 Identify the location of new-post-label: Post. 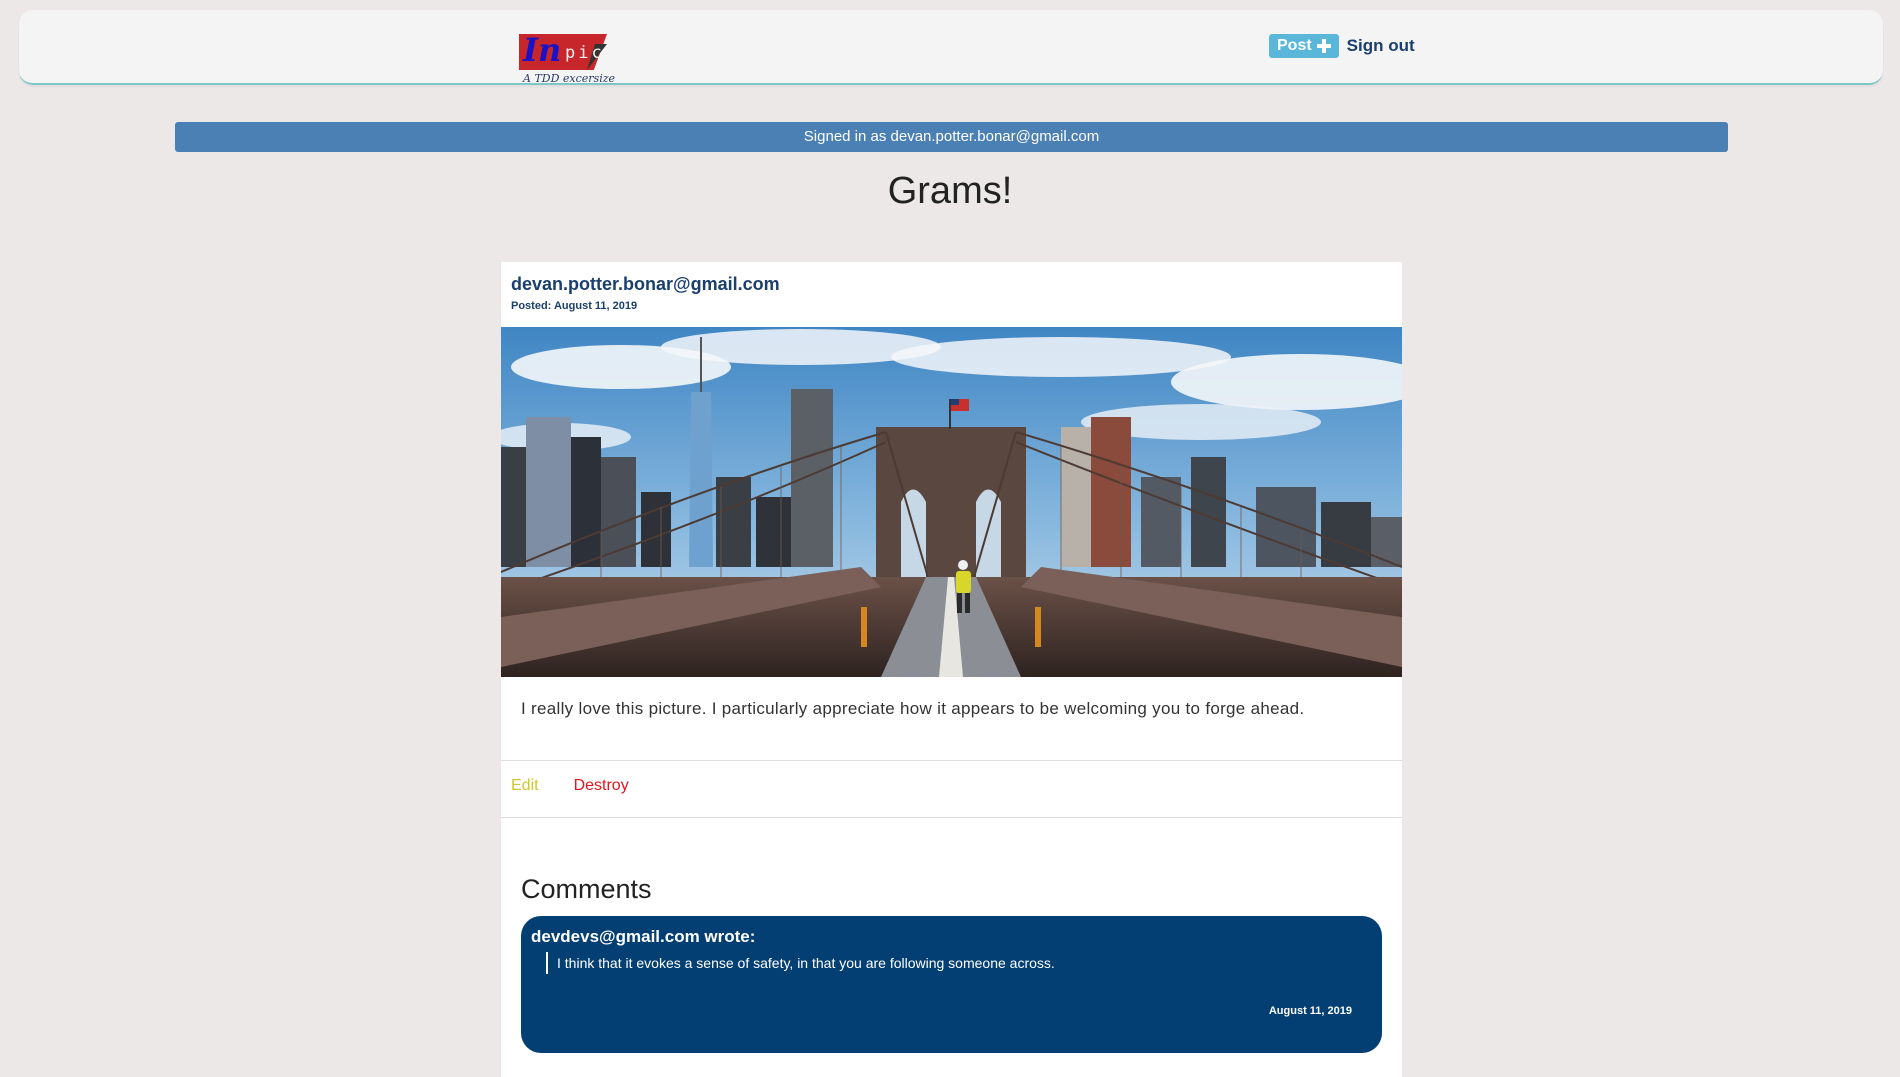
(1294, 45).